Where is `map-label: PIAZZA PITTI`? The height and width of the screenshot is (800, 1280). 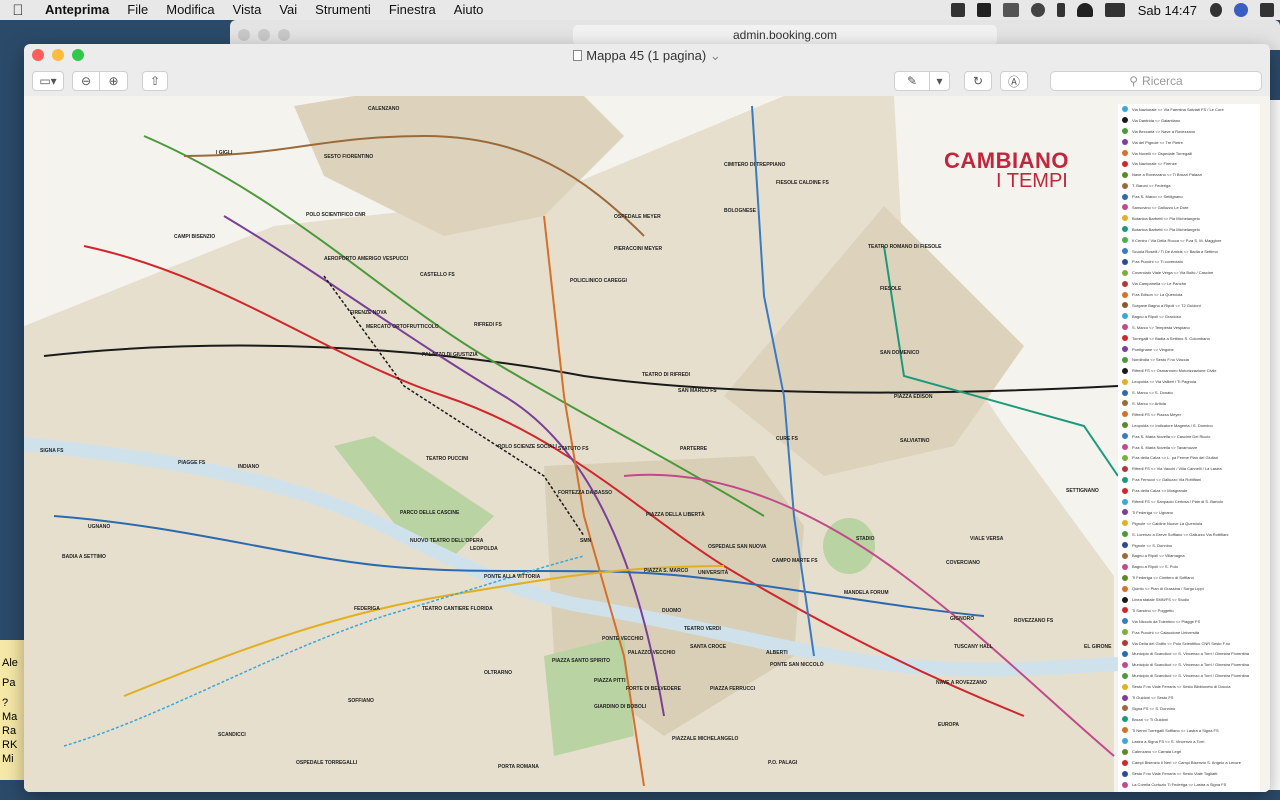
map-label: PIAZZA PITTI is located at coordinates (610, 681).